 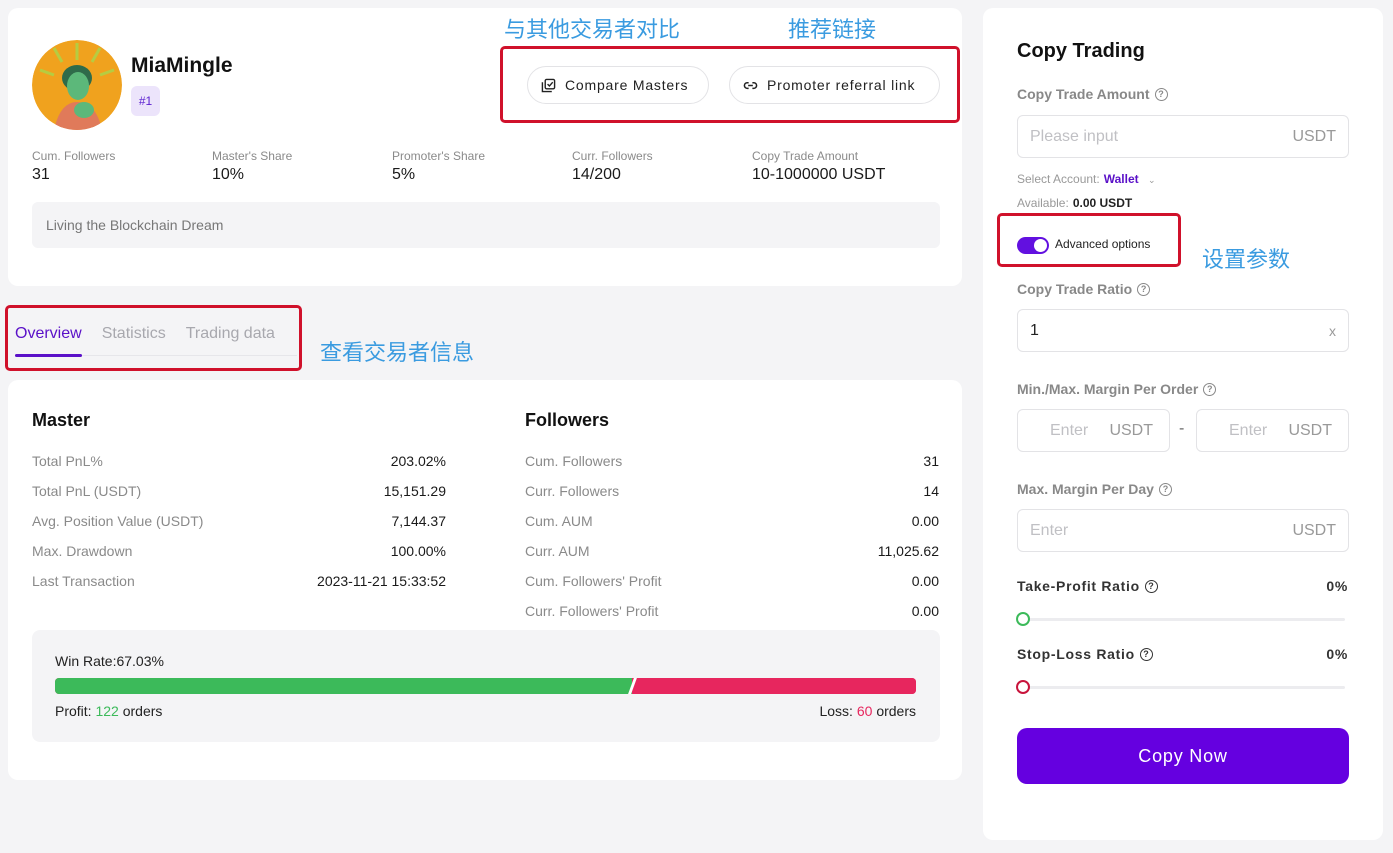 I want to click on followers-row: Curr. Followers' Profit 0.00, so click(x=732, y=611).